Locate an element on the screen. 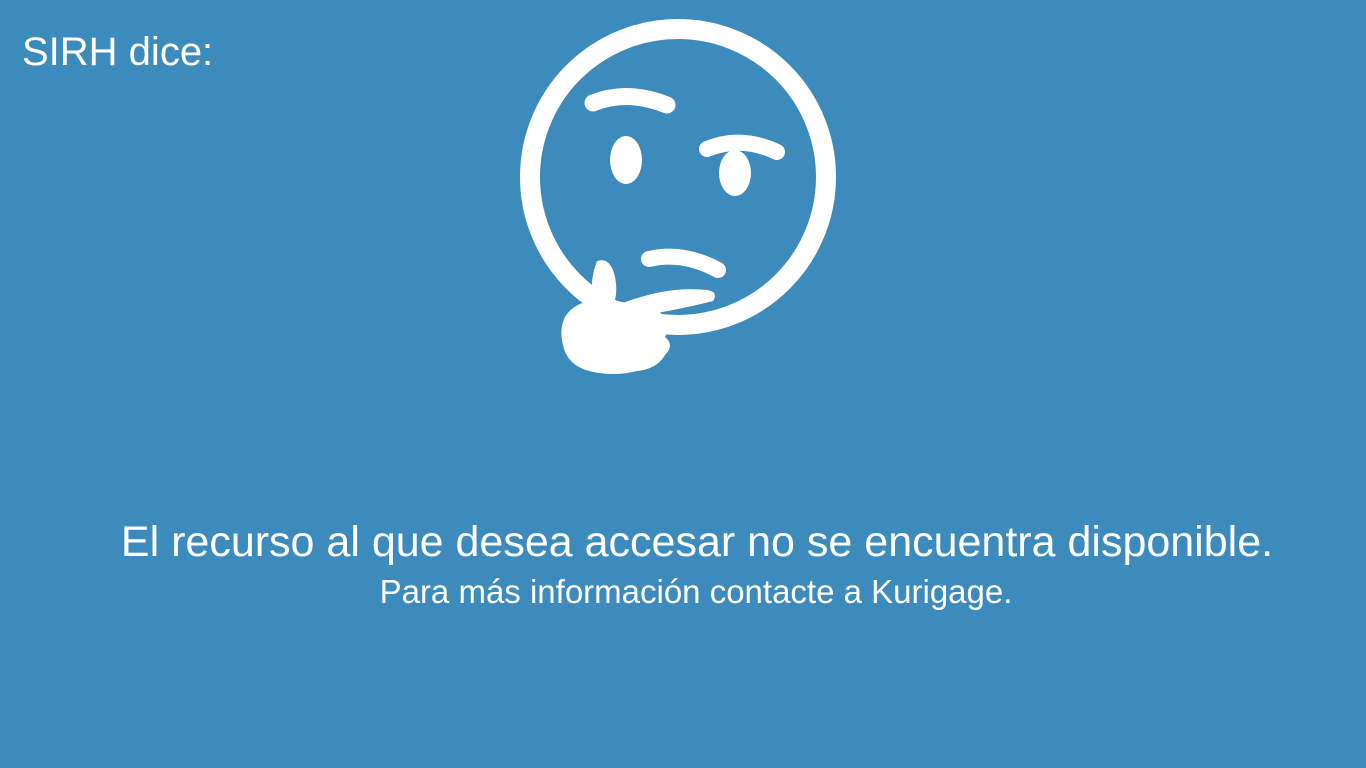 The width and height of the screenshot is (1366, 768). page-title: SIRH dice: is located at coordinates (118, 52).